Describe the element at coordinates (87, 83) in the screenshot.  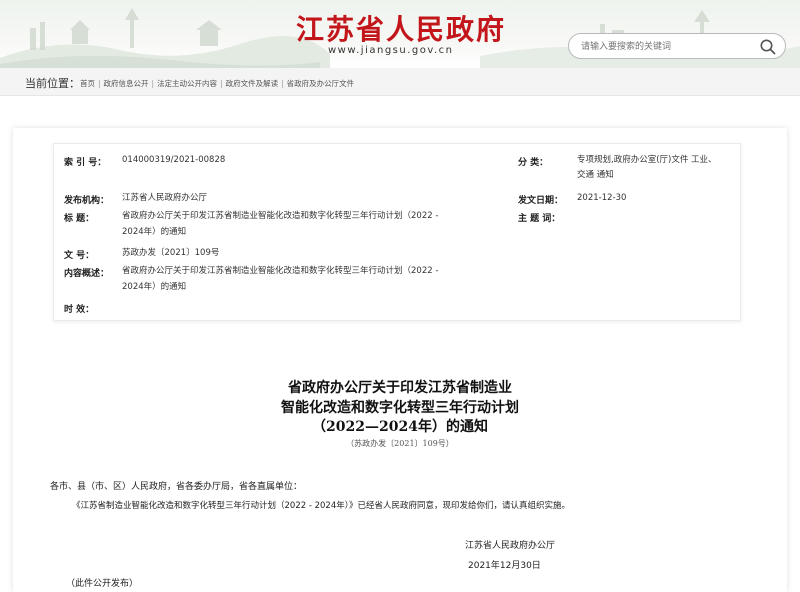
I see `breadcrumb-home: 首页` at that location.